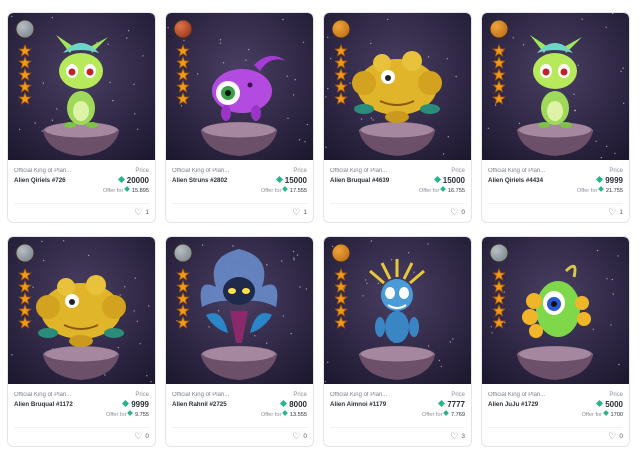 This screenshot has height=452, width=640. What do you see at coordinates (133, 180) in the screenshot?
I see `price-value: 20000` at bounding box center [133, 180].